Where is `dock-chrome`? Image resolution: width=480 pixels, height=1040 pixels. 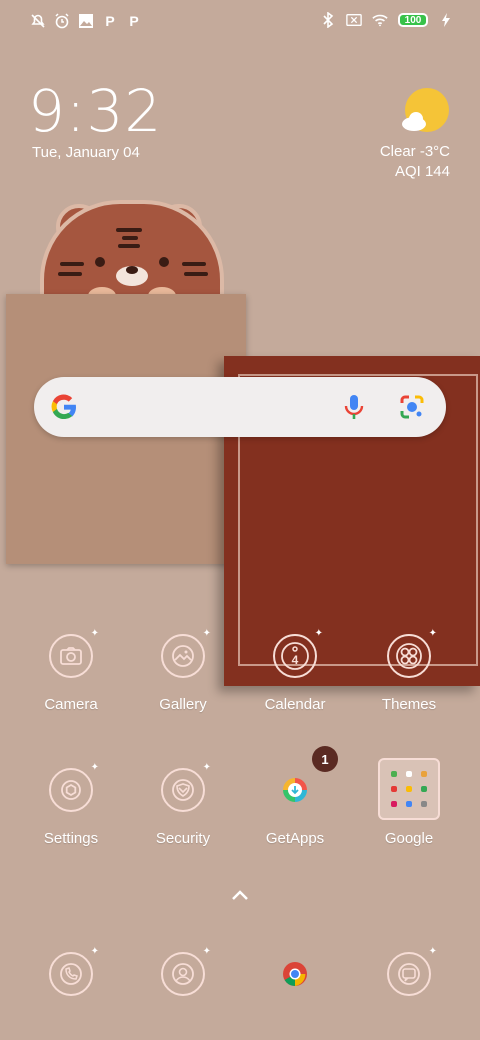 dock-chrome is located at coordinates (295, 974).